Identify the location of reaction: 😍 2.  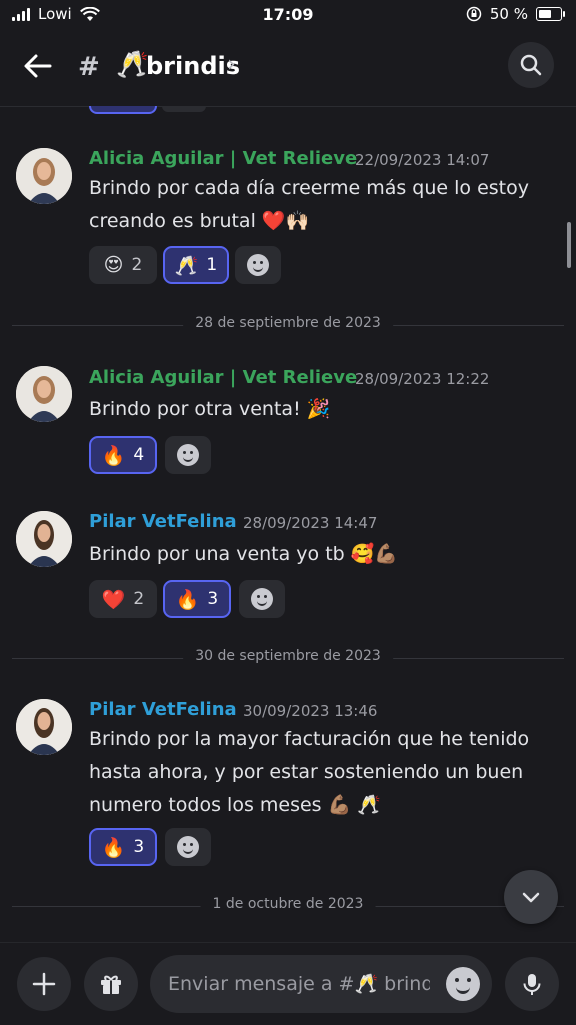
(123, 265).